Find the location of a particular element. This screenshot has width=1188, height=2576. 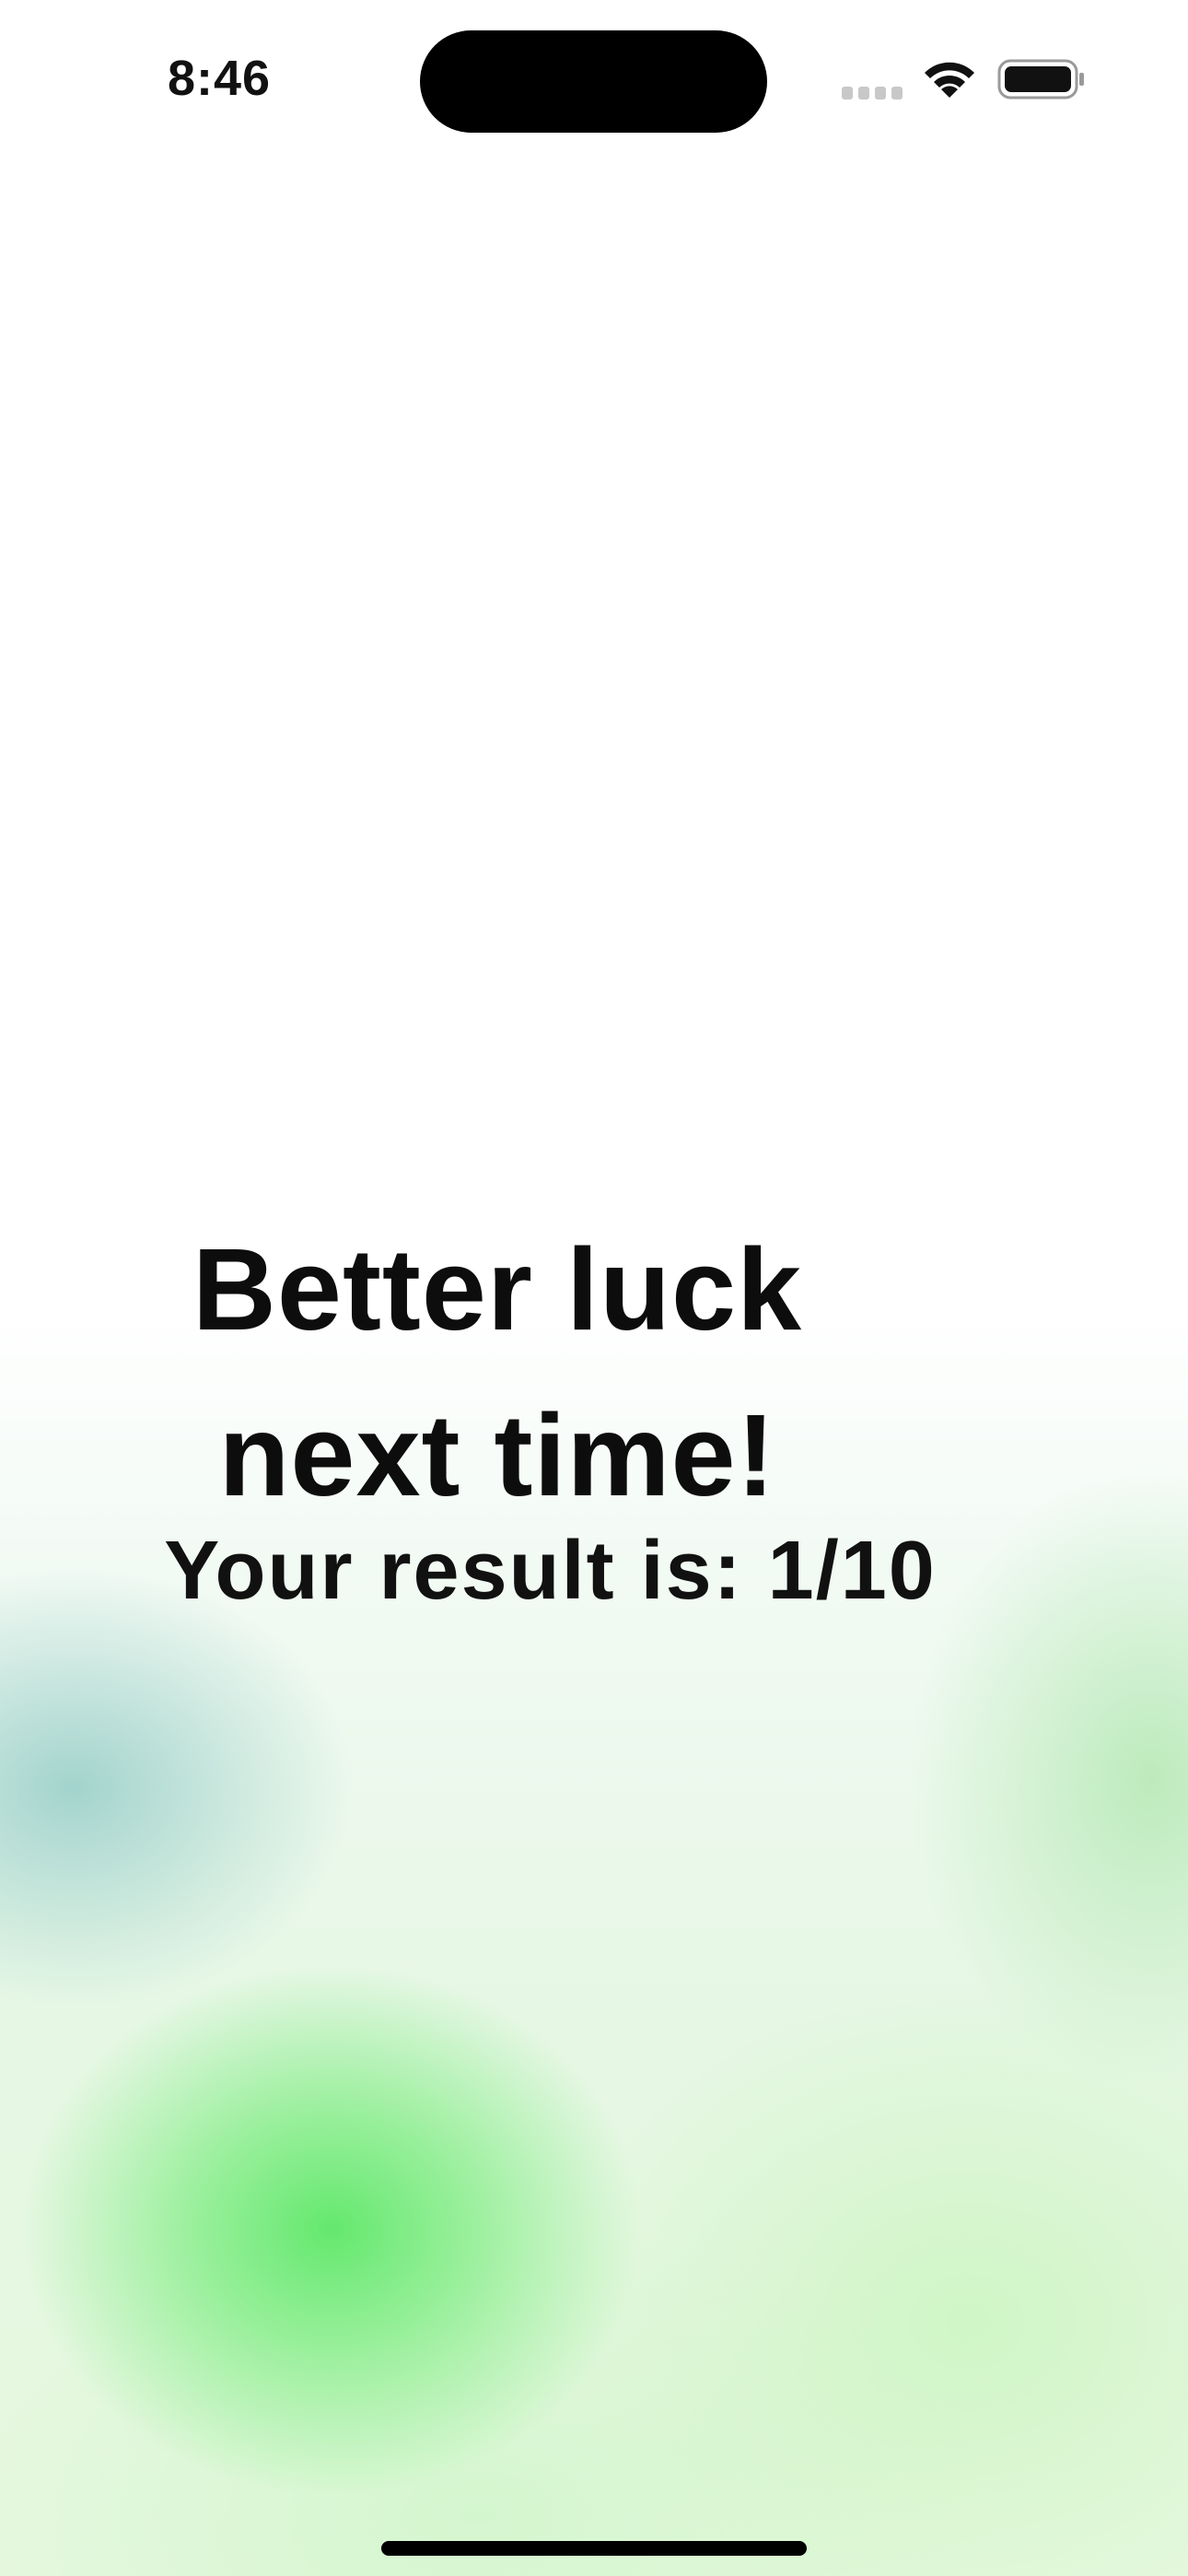

status-bar: 8:46 is located at coordinates (594, 78).